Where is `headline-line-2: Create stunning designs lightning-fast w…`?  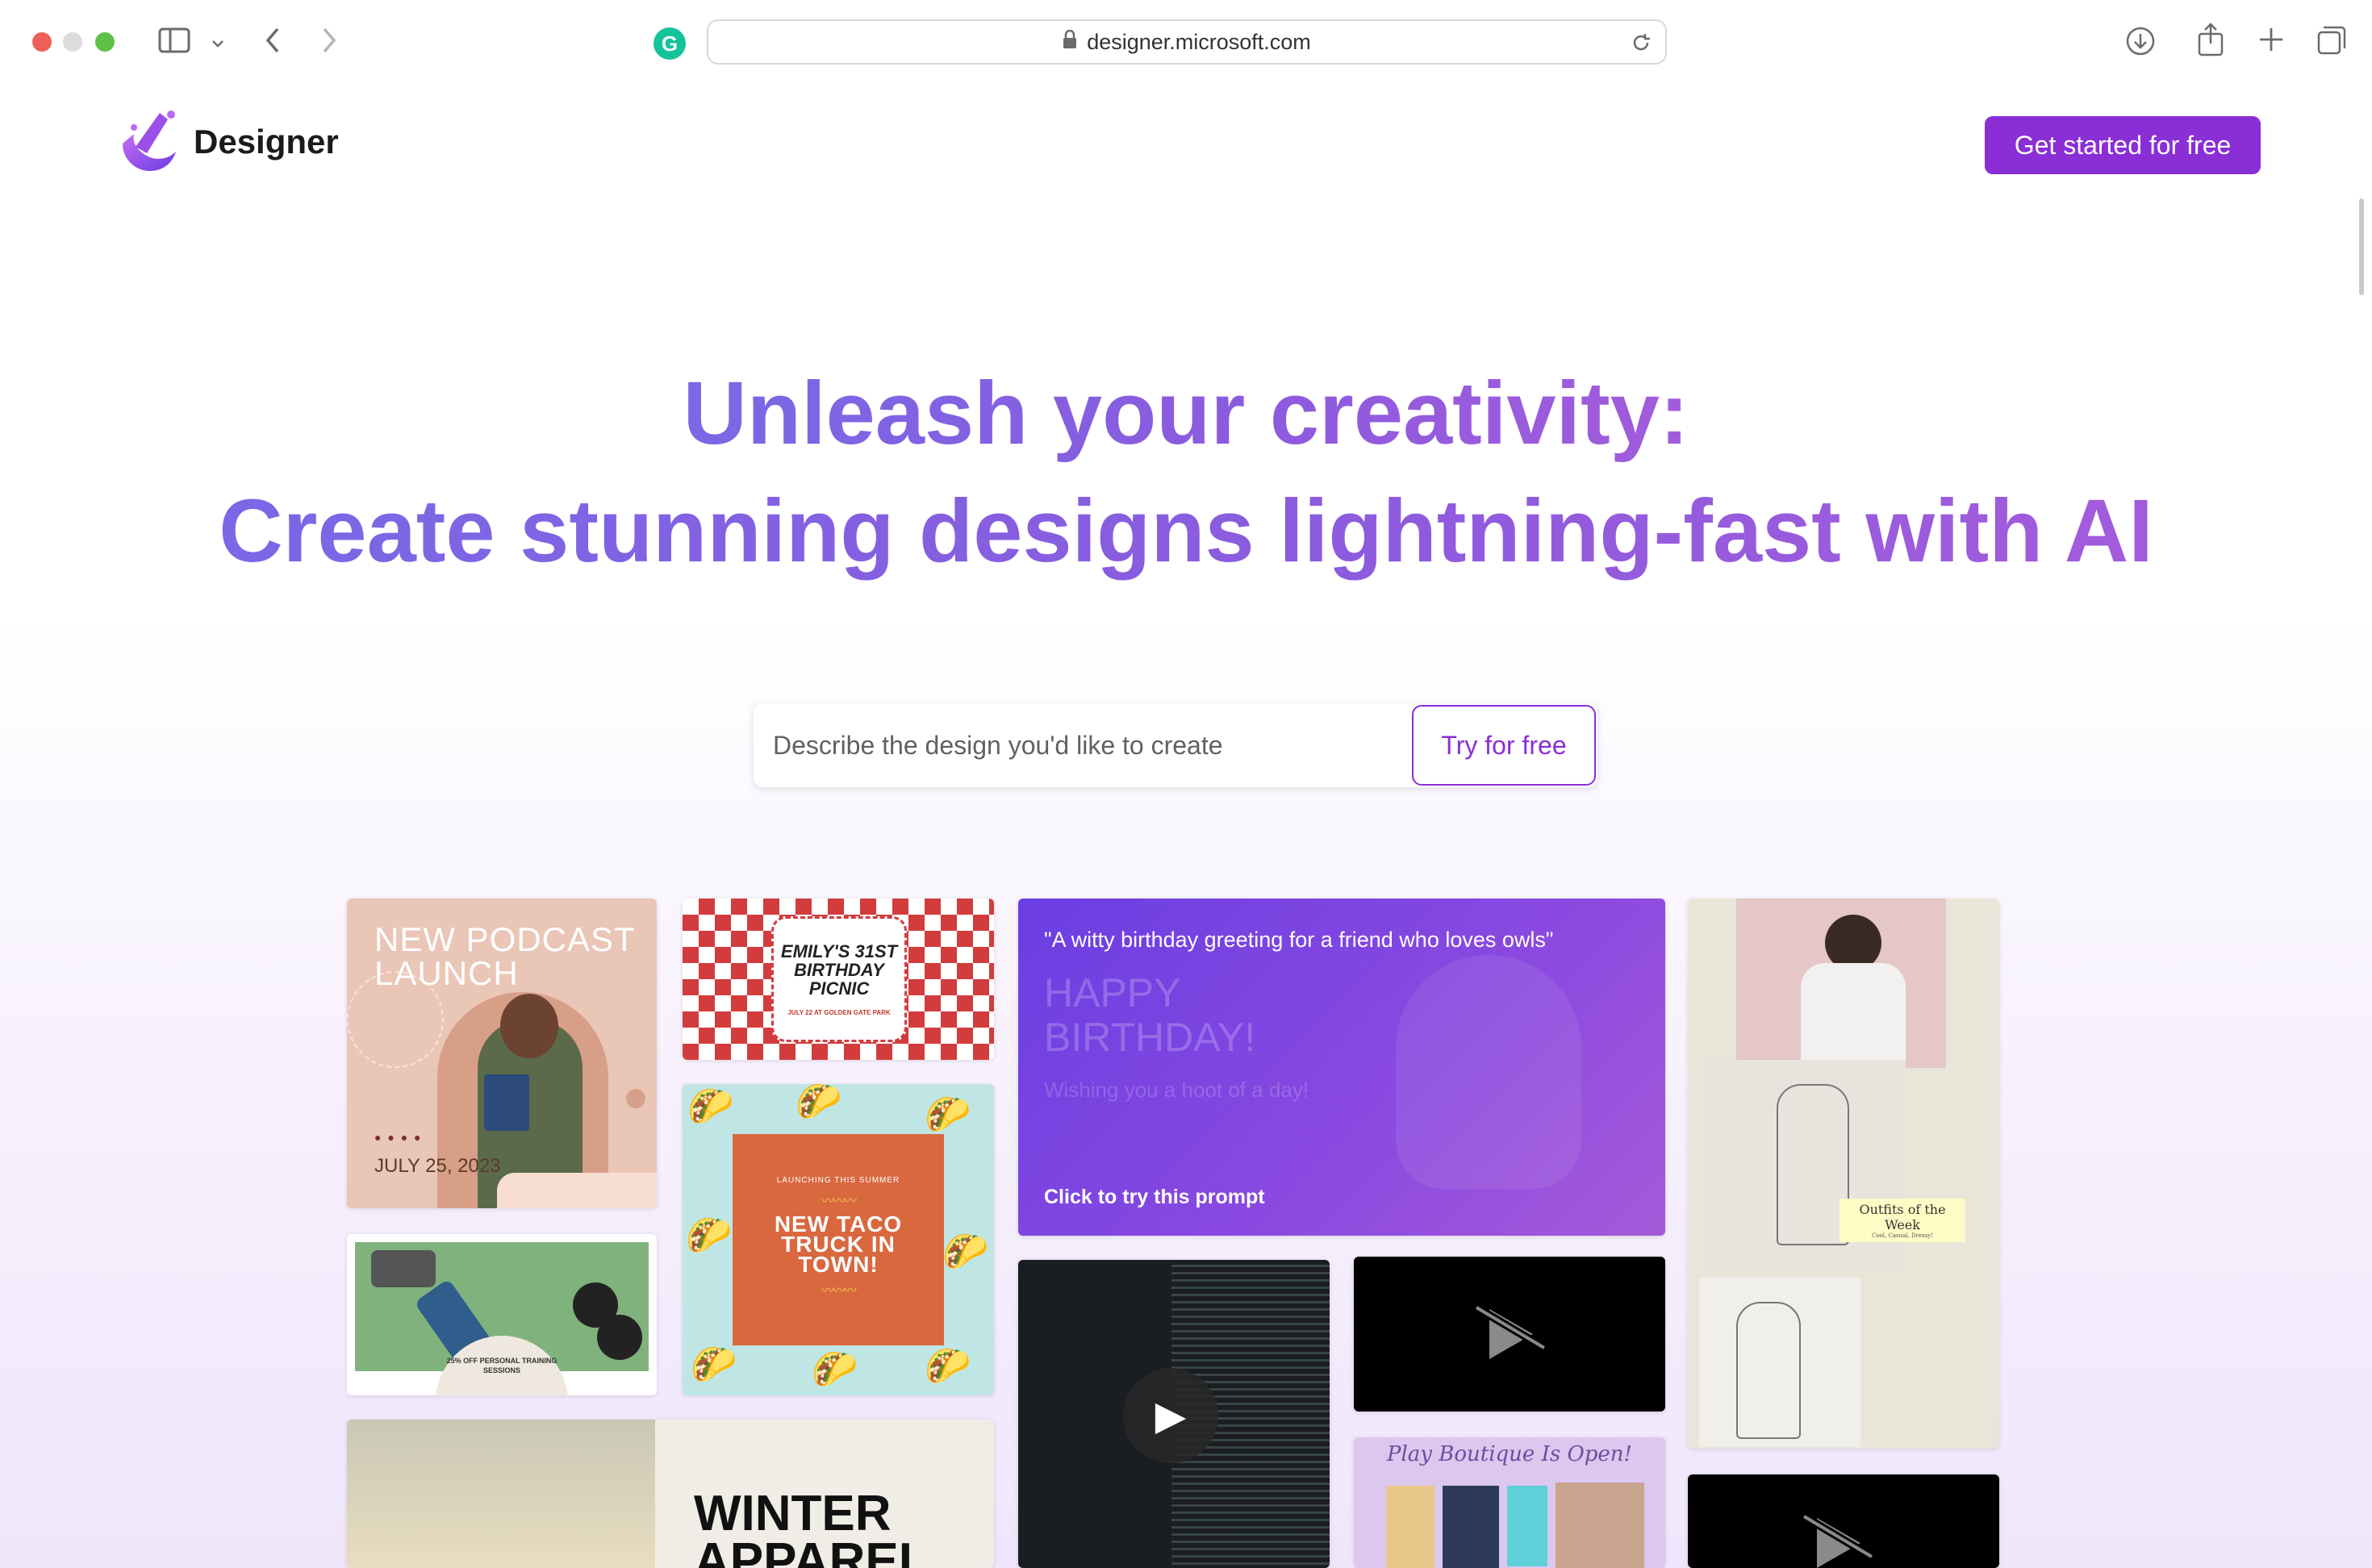
headline-line-2: Create stunning designs lightning-fast w… is located at coordinates (1186, 531).